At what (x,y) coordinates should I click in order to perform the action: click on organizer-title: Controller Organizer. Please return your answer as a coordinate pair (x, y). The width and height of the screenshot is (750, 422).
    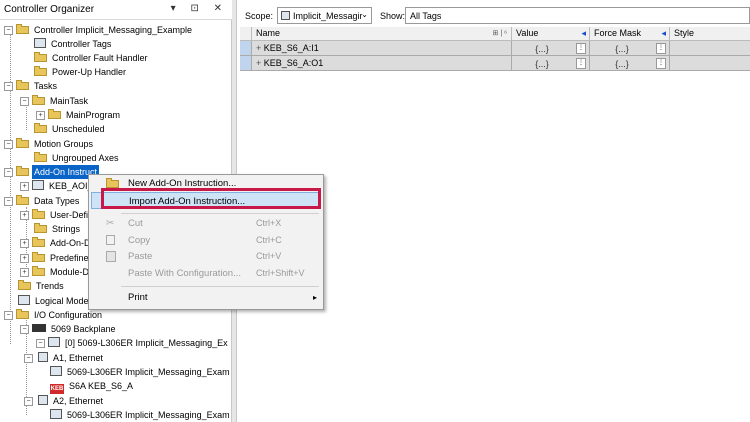
    Looking at the image, I should click on (49, 9).